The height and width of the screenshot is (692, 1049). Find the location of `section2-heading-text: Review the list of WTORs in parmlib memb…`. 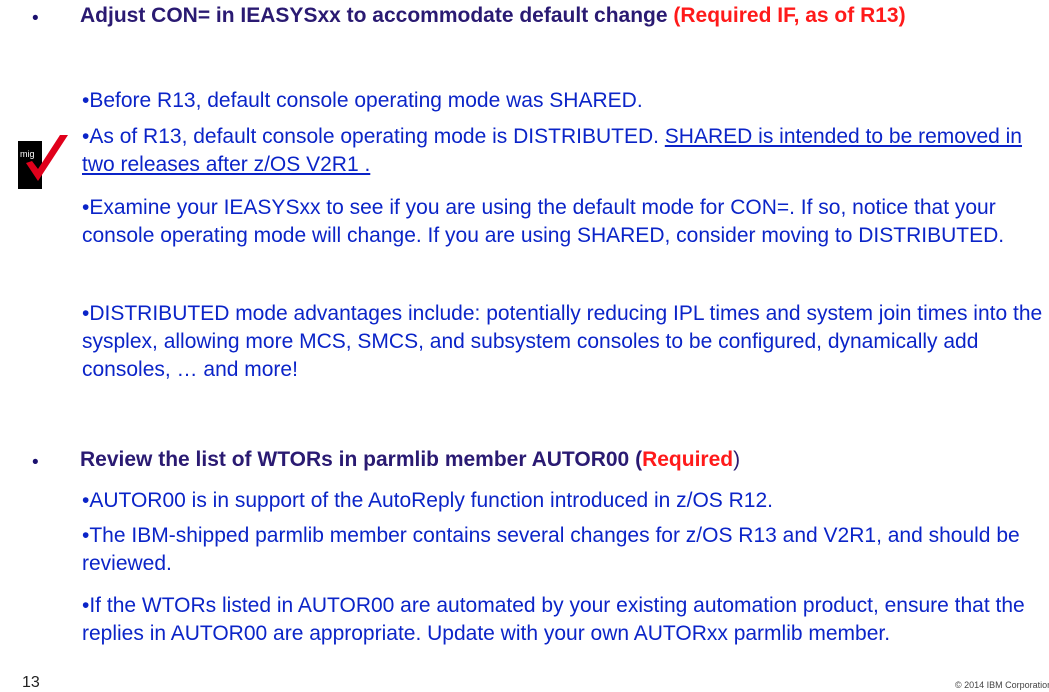

section2-heading-text: Review the list of WTORs in parmlib memb… is located at coordinates (355, 459).